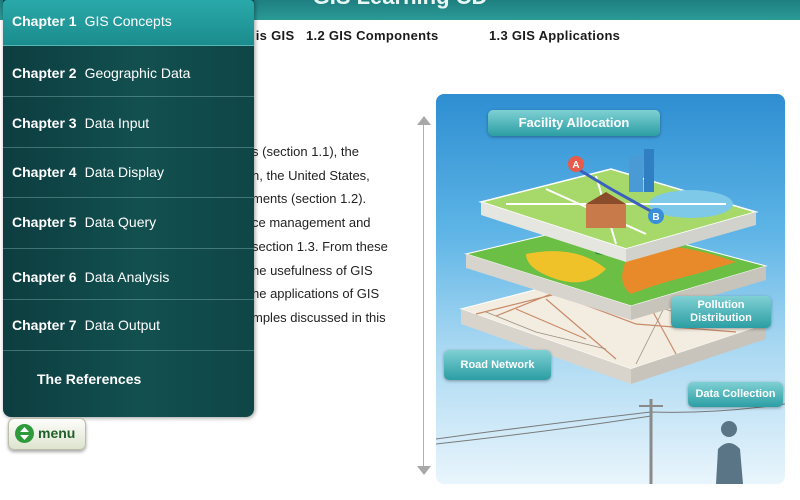 Image resolution: width=800 pixels, height=500 pixels. I want to click on chapter-title: Data Display, so click(124, 172).